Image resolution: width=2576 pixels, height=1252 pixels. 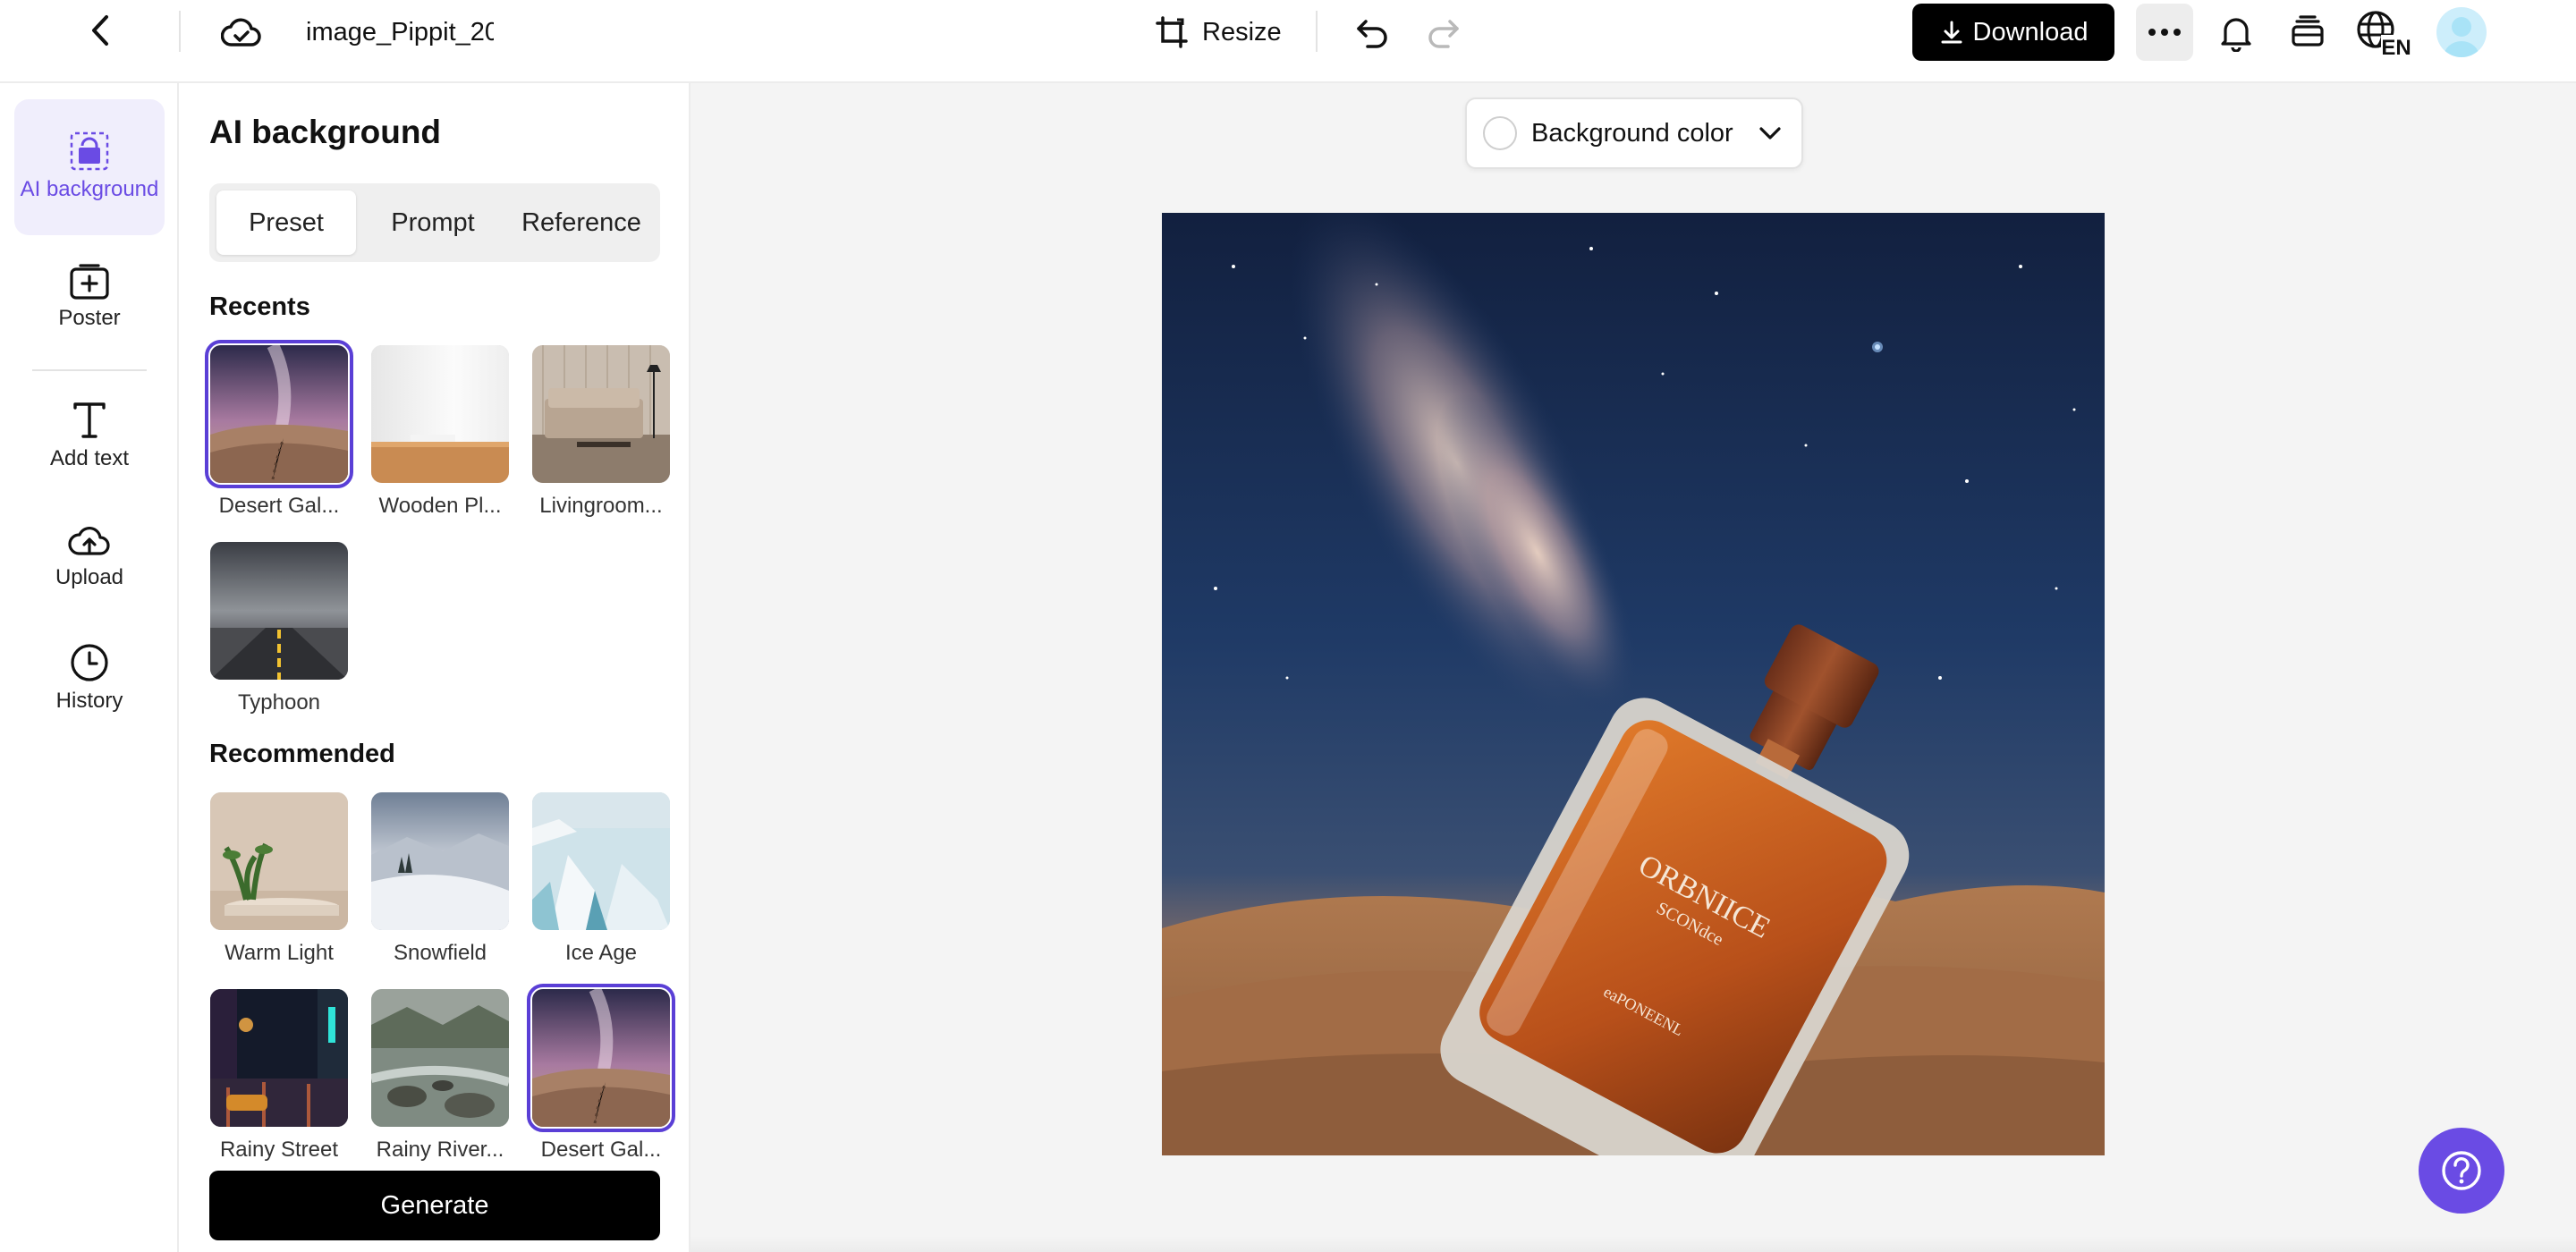 What do you see at coordinates (400, 32) in the screenshot?
I see `document-title: image_Pippit_20` at bounding box center [400, 32].